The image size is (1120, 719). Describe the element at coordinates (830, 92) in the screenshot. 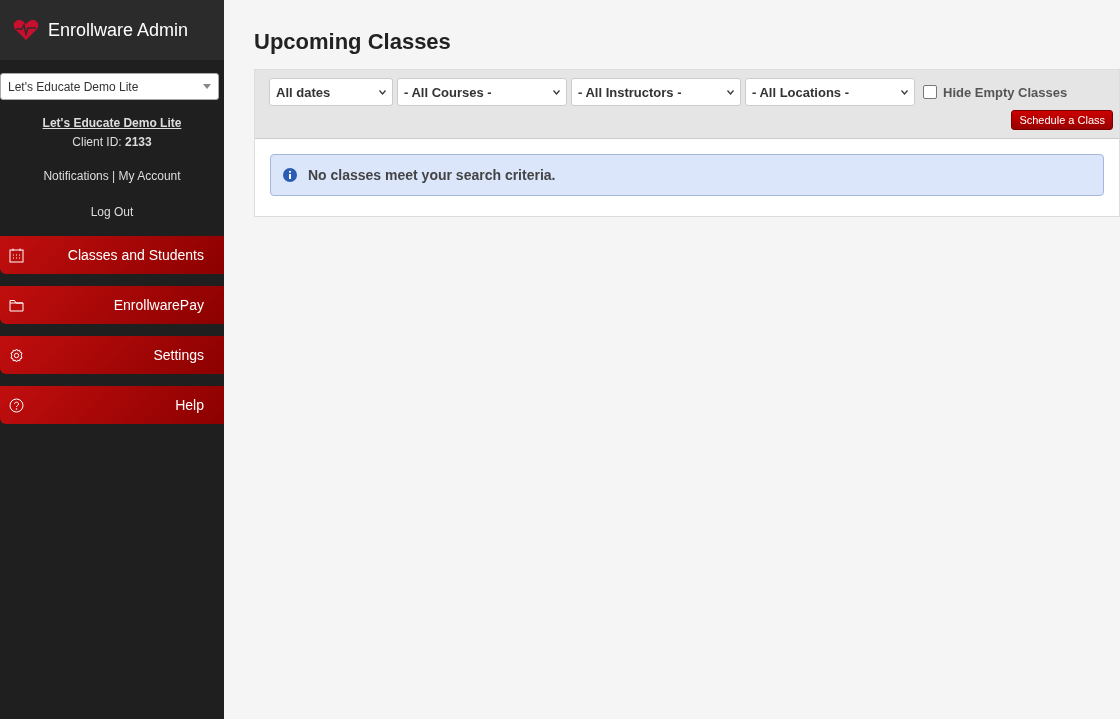

I see `filter-dropdown: - All Locations -` at that location.